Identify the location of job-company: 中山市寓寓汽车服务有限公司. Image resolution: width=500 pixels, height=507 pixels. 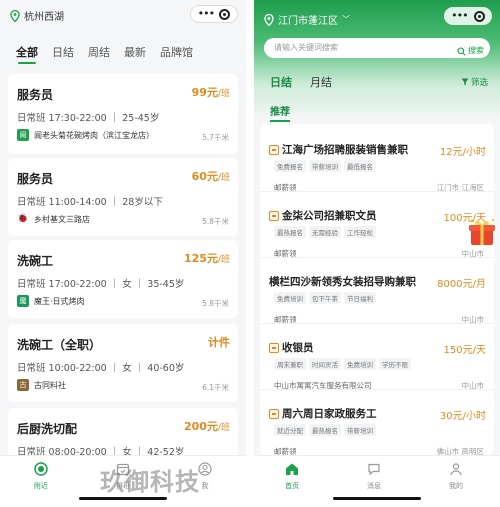
(323, 385).